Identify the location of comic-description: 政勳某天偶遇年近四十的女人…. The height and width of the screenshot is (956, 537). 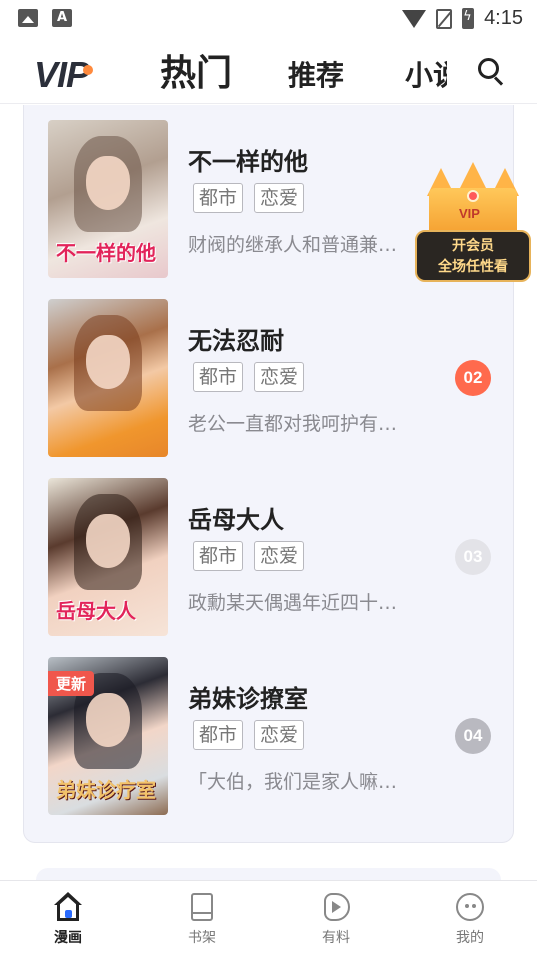
(295, 603).